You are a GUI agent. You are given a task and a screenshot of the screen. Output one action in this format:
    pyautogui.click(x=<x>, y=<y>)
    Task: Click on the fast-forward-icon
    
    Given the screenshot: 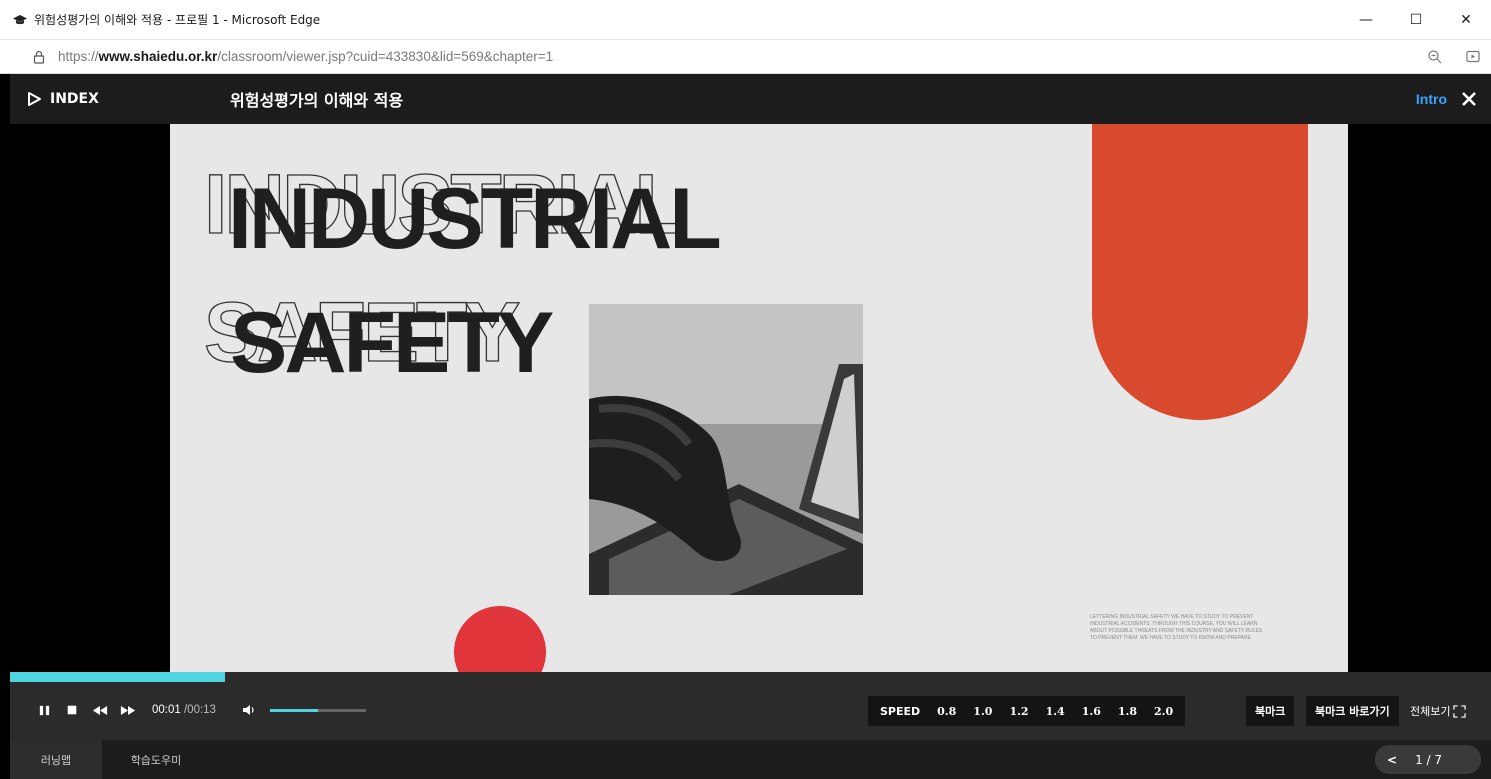 What is the action you would take?
    pyautogui.click(x=128, y=710)
    